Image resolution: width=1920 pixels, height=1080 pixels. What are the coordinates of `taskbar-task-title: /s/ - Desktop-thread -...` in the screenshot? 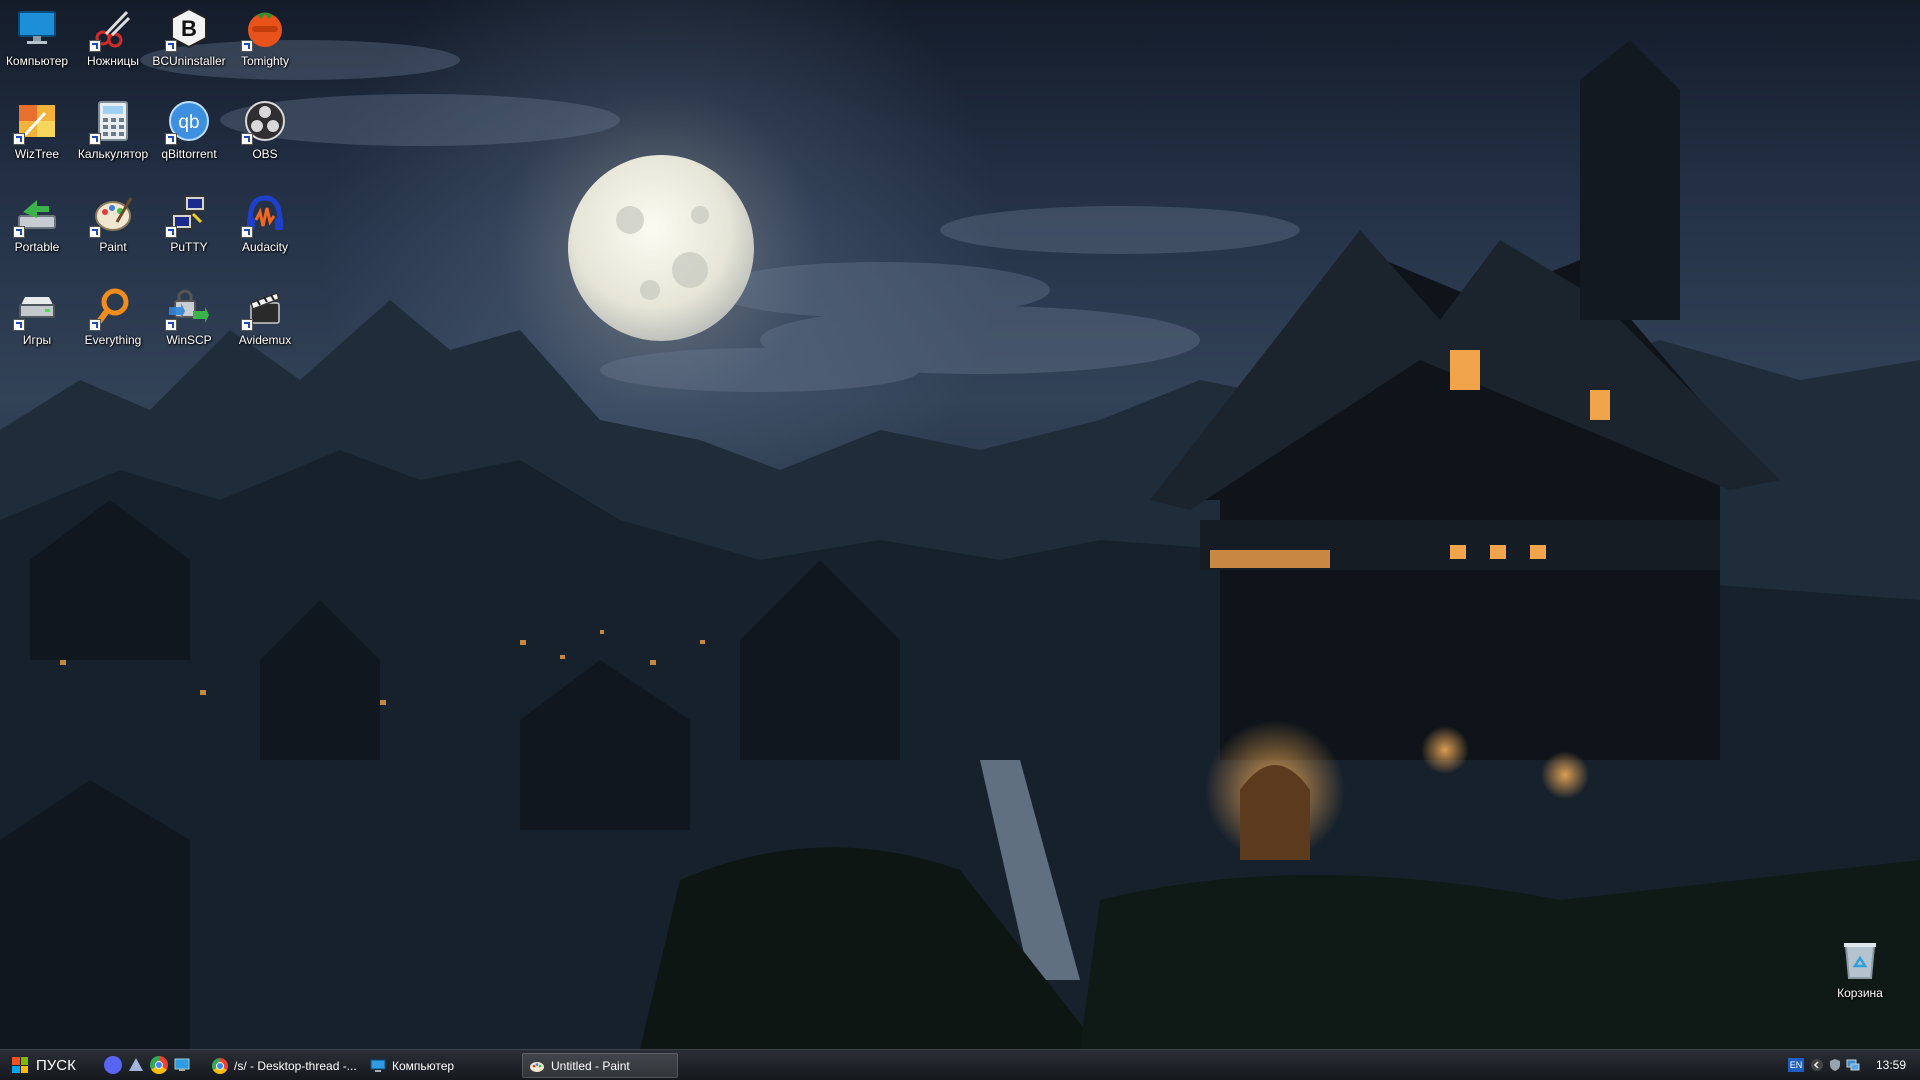 It's located at (295, 1065).